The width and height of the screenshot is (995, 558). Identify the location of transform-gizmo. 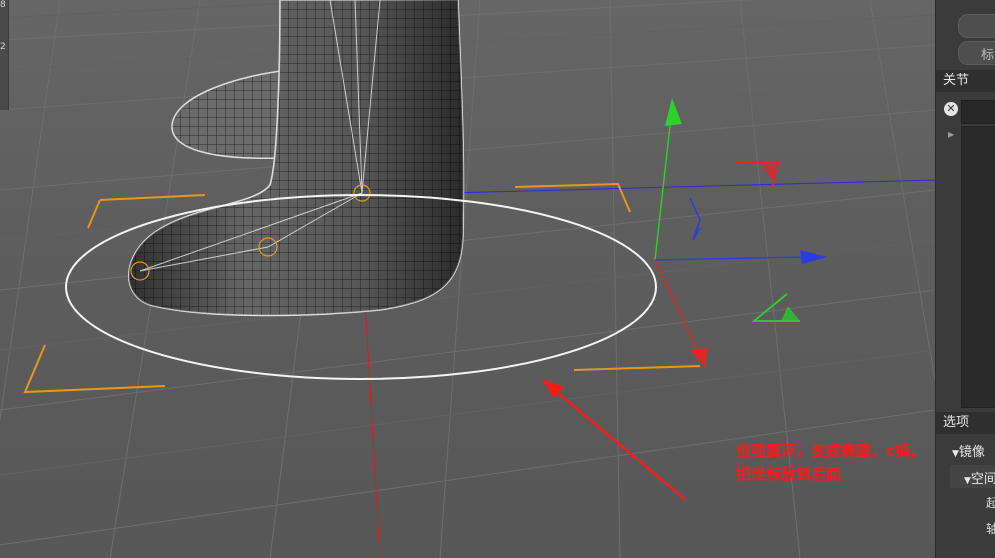
(741, 233).